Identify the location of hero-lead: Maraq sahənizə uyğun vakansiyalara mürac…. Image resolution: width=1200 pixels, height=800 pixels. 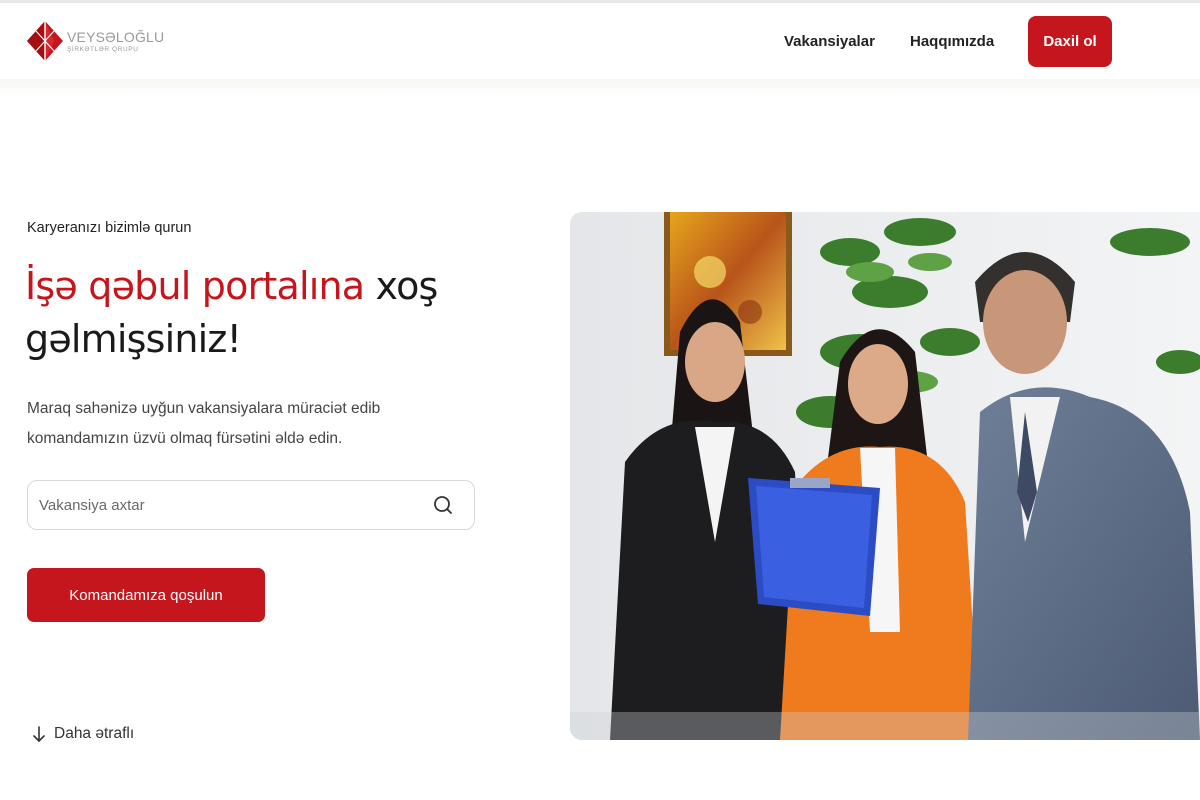
(204, 423).